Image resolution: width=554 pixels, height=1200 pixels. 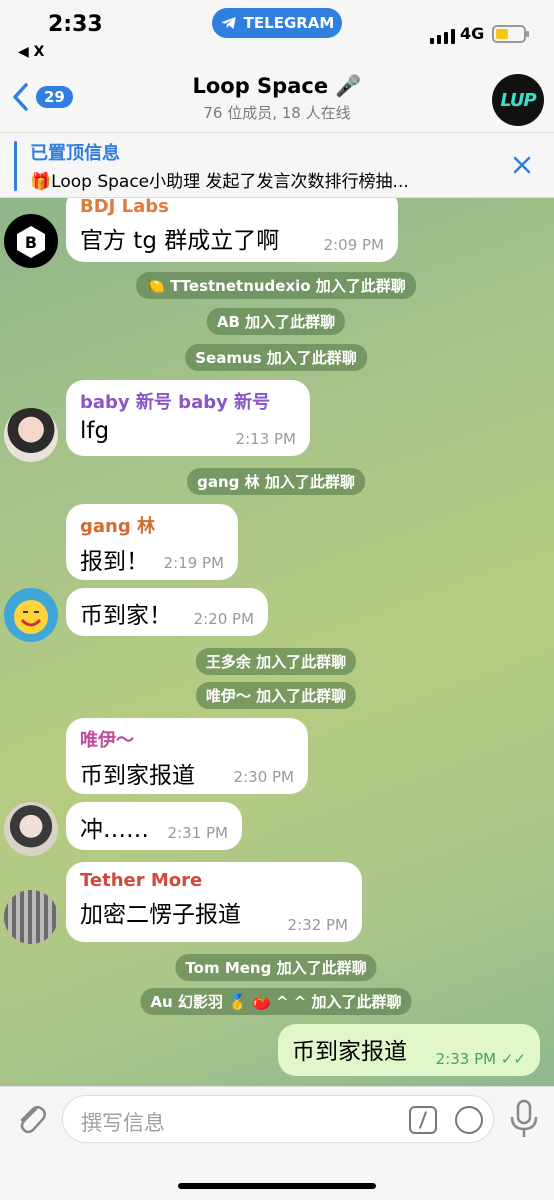 What do you see at coordinates (107, 740) in the screenshot?
I see `message-sender: 唯伊～` at bounding box center [107, 740].